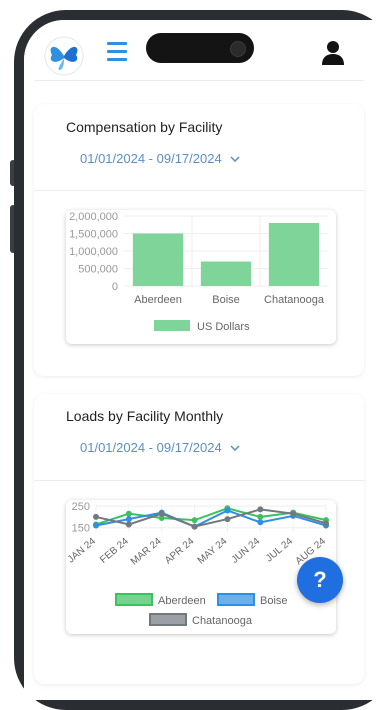 This screenshot has height=710, width=377. Describe the element at coordinates (333, 53) in the screenshot. I see `user-icon` at that location.